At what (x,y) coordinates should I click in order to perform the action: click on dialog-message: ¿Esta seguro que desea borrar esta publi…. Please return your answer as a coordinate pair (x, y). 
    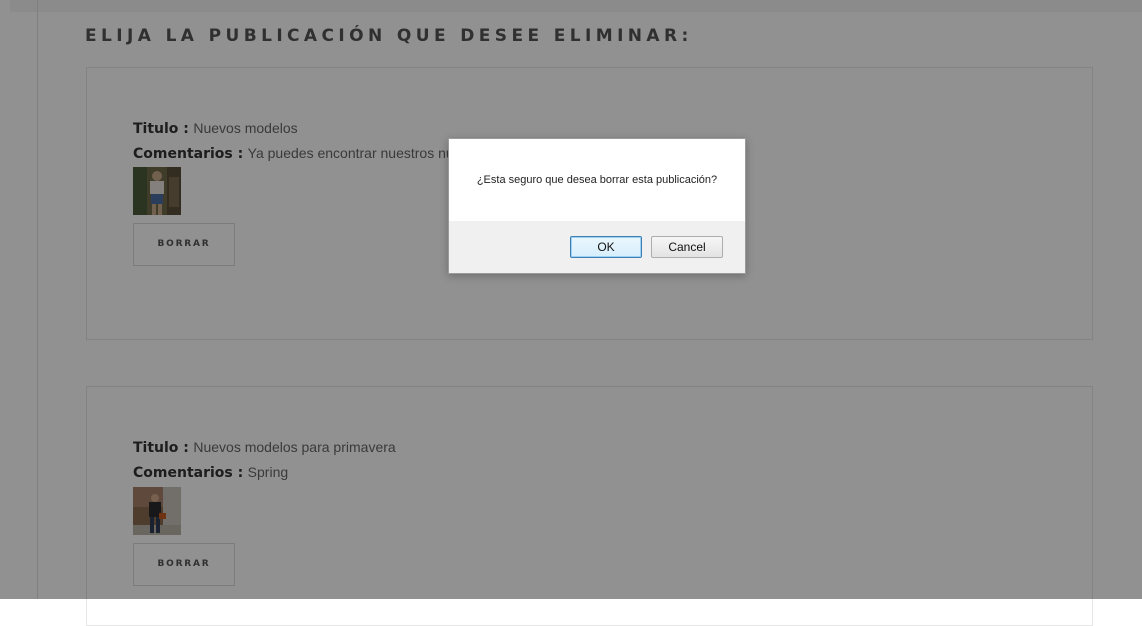
    Looking at the image, I should click on (597, 180).